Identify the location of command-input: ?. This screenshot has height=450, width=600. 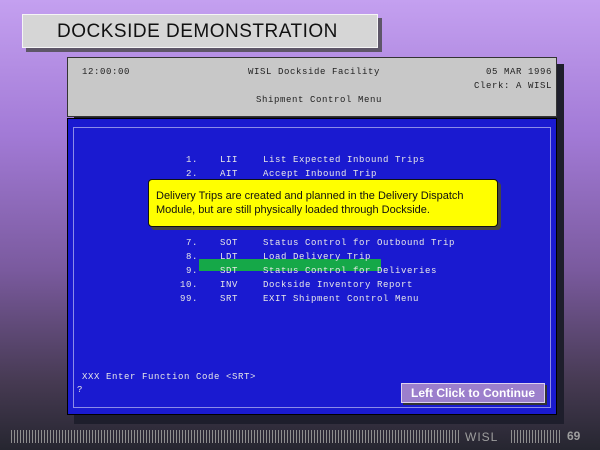
(79, 390).